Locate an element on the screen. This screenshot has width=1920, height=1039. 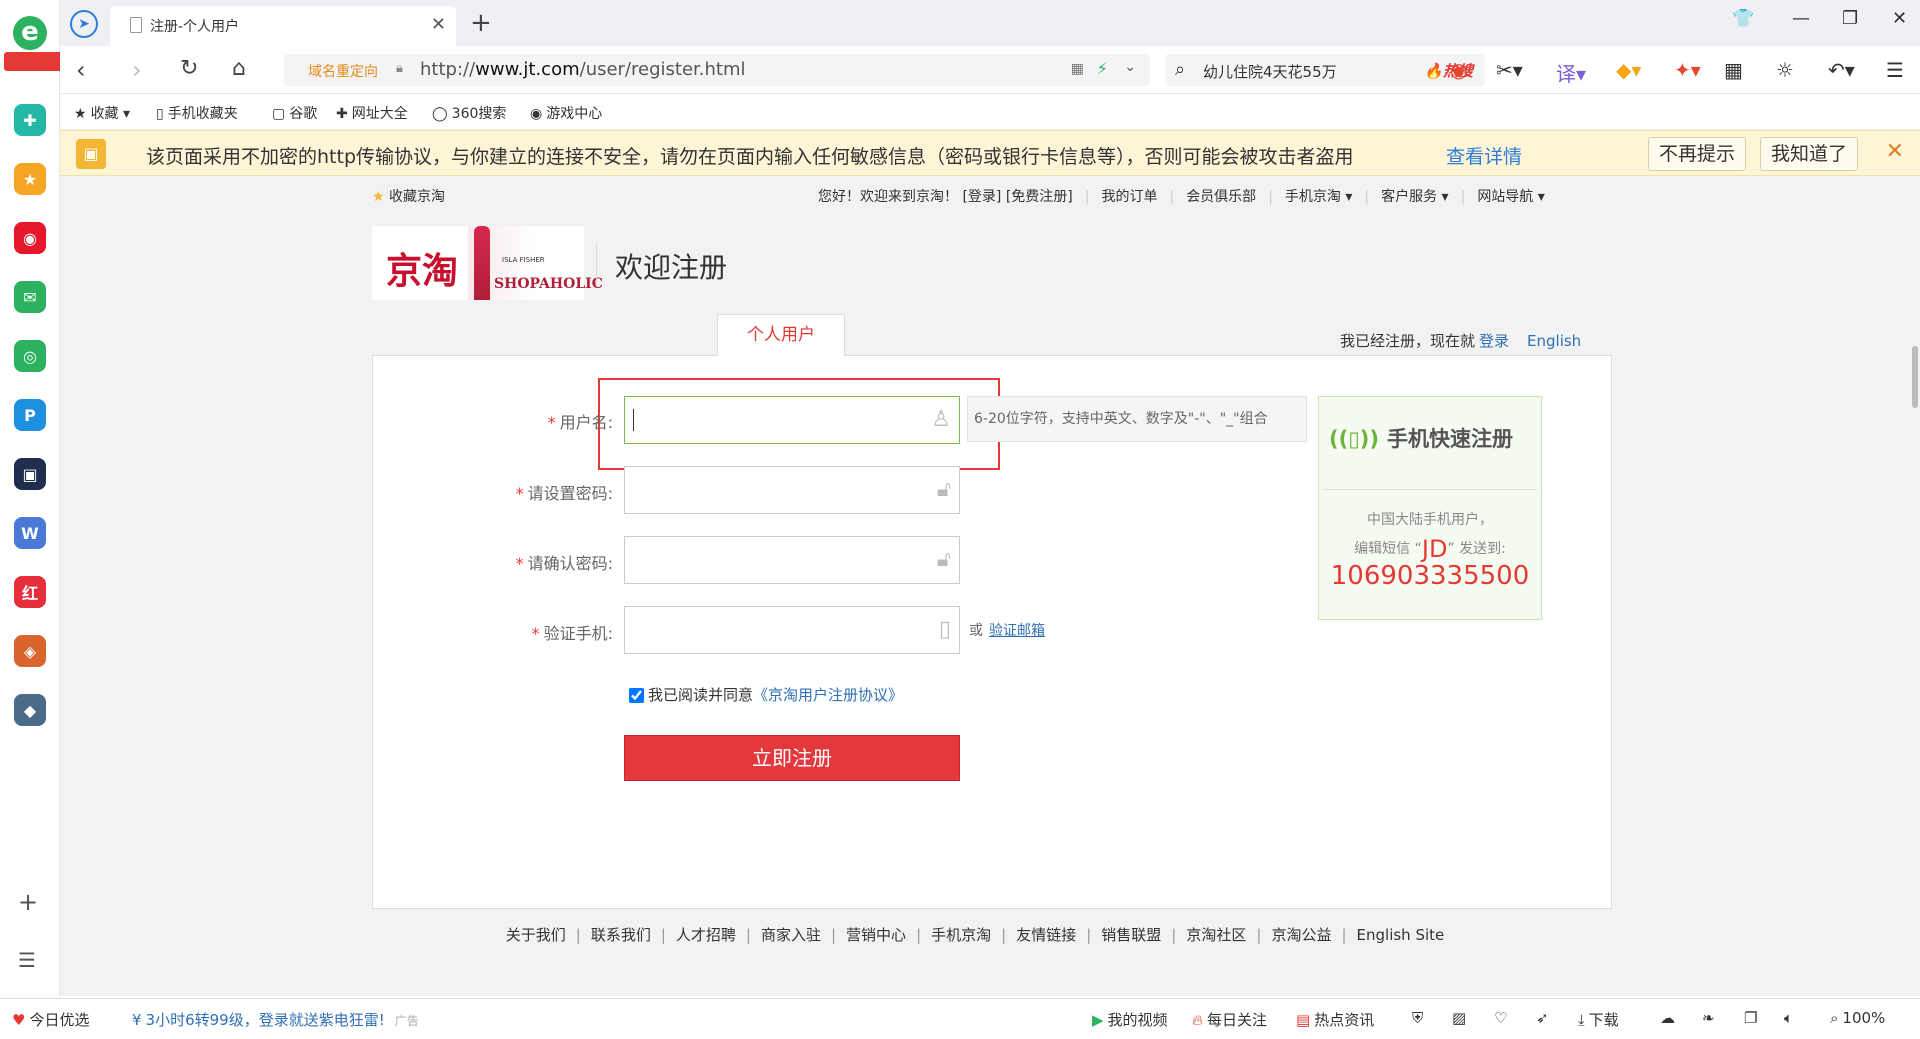
undo-icon: ↶▾ is located at coordinates (1841, 70).